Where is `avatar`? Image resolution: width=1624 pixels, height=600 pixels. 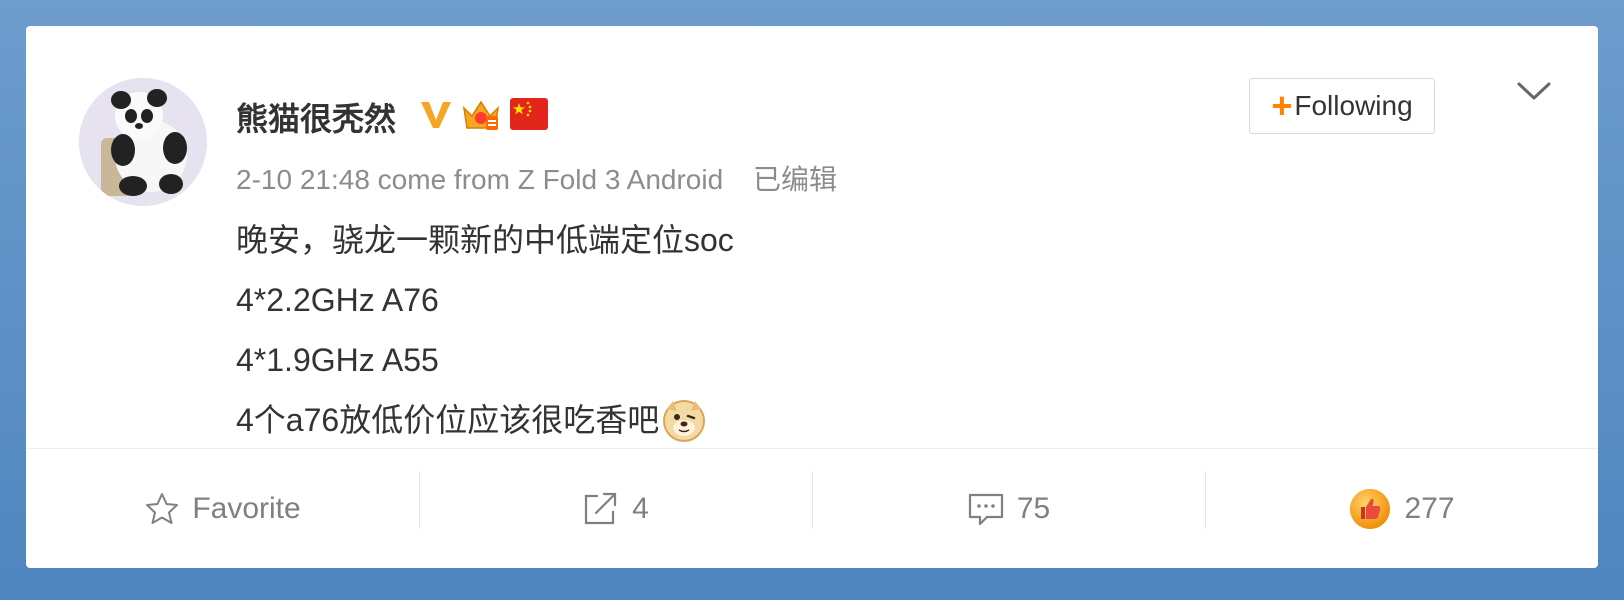 avatar is located at coordinates (143, 142).